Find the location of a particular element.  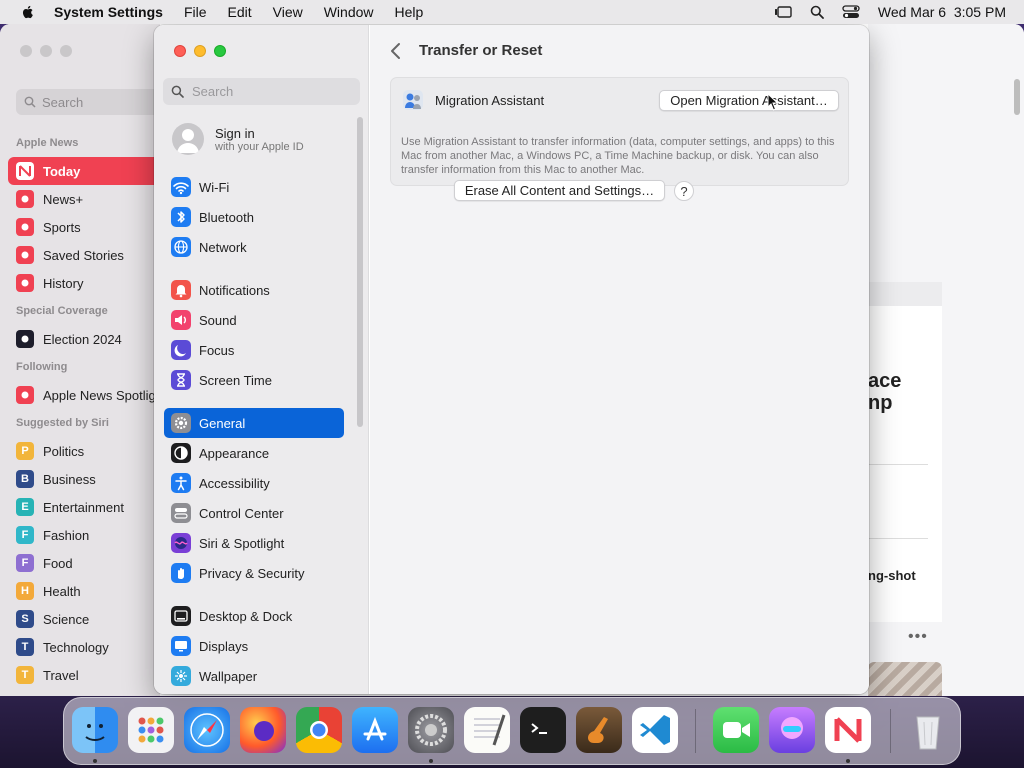

sidebar-item-network: Network is located at coordinates (259, 247).